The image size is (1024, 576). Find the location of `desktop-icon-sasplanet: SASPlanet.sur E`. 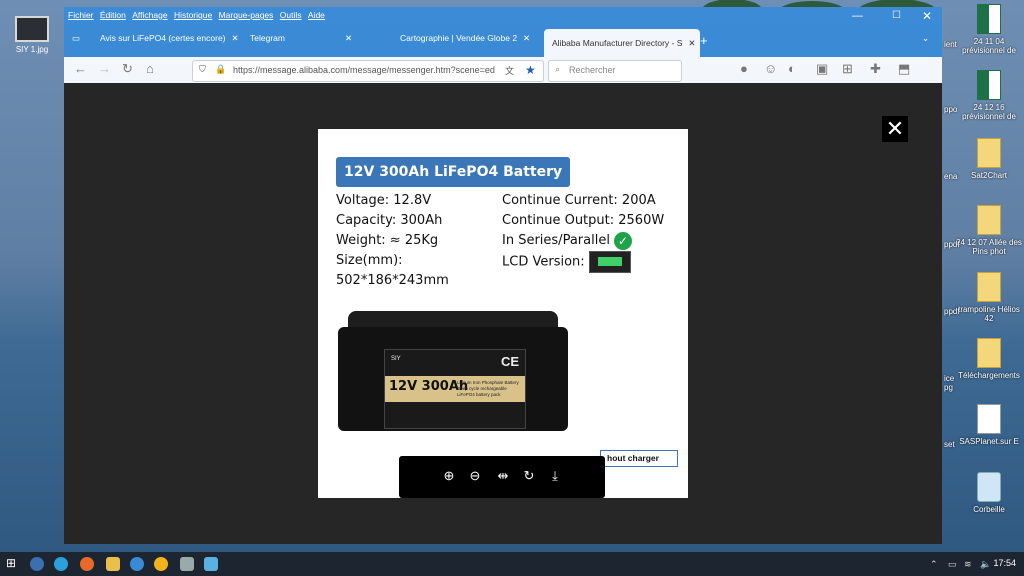

desktop-icon-sasplanet: SASPlanet.sur E is located at coordinates (989, 425).